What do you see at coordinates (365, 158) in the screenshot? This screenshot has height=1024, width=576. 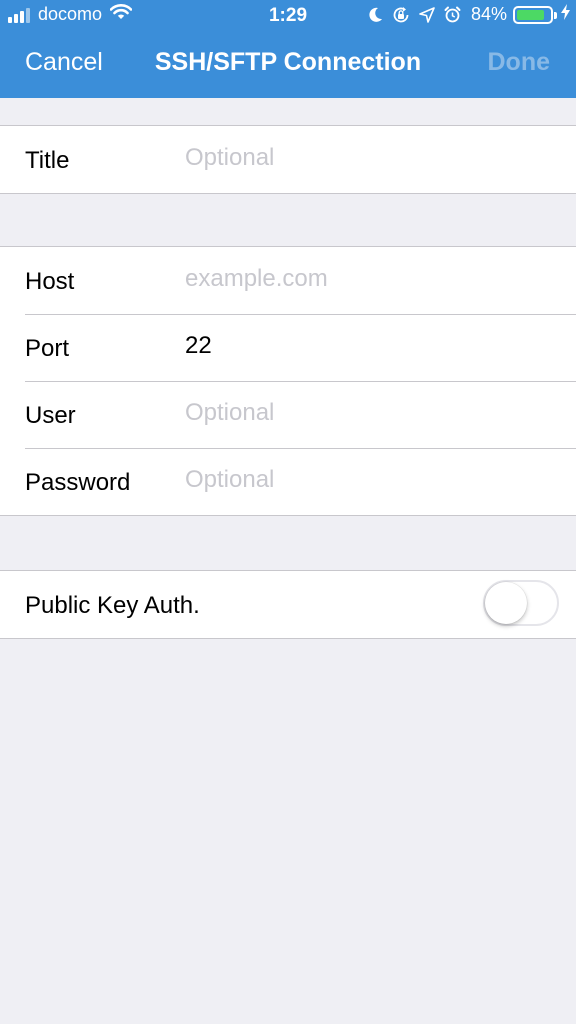 I see `title-input` at bounding box center [365, 158].